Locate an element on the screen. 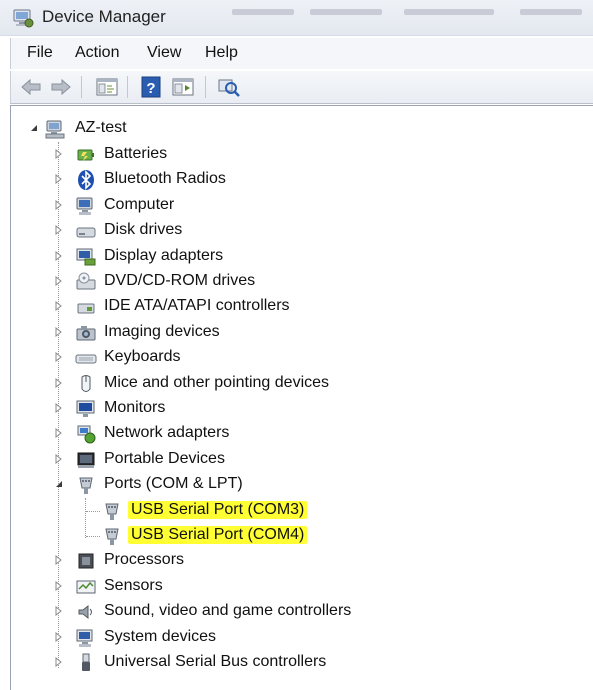 Image resolution: width=593 pixels, height=690 pixels. camera-icon is located at coordinates (86, 333).